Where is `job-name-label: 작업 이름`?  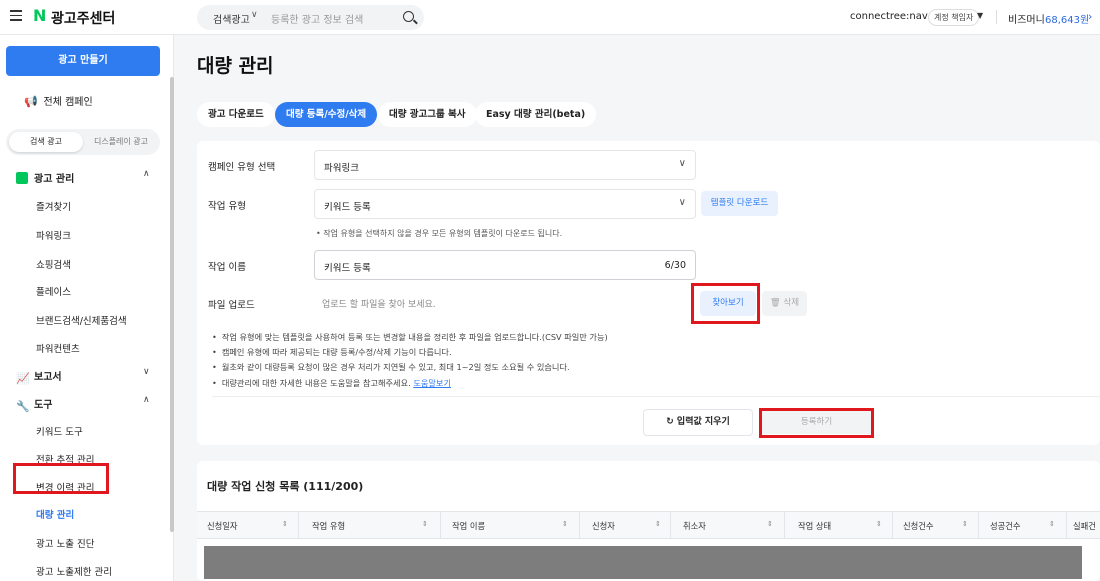 job-name-label: 작업 이름 is located at coordinates (227, 267).